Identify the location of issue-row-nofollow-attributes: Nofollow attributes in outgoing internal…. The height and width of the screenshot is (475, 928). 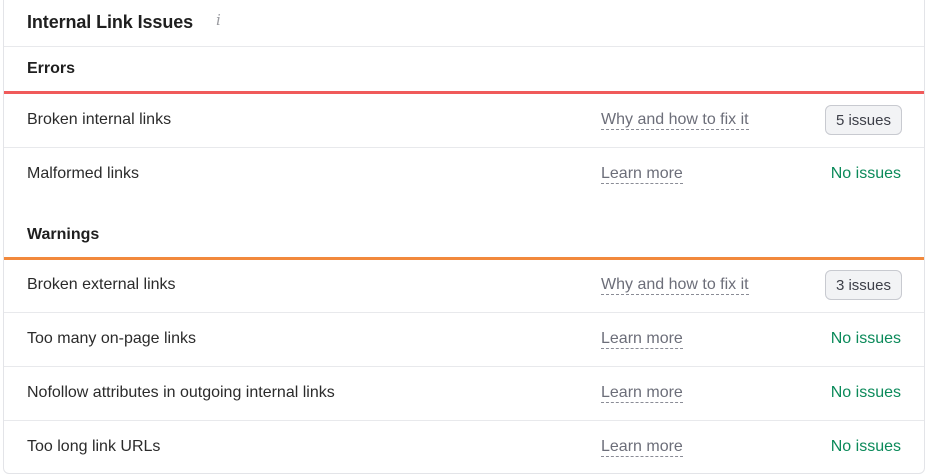
(464, 394).